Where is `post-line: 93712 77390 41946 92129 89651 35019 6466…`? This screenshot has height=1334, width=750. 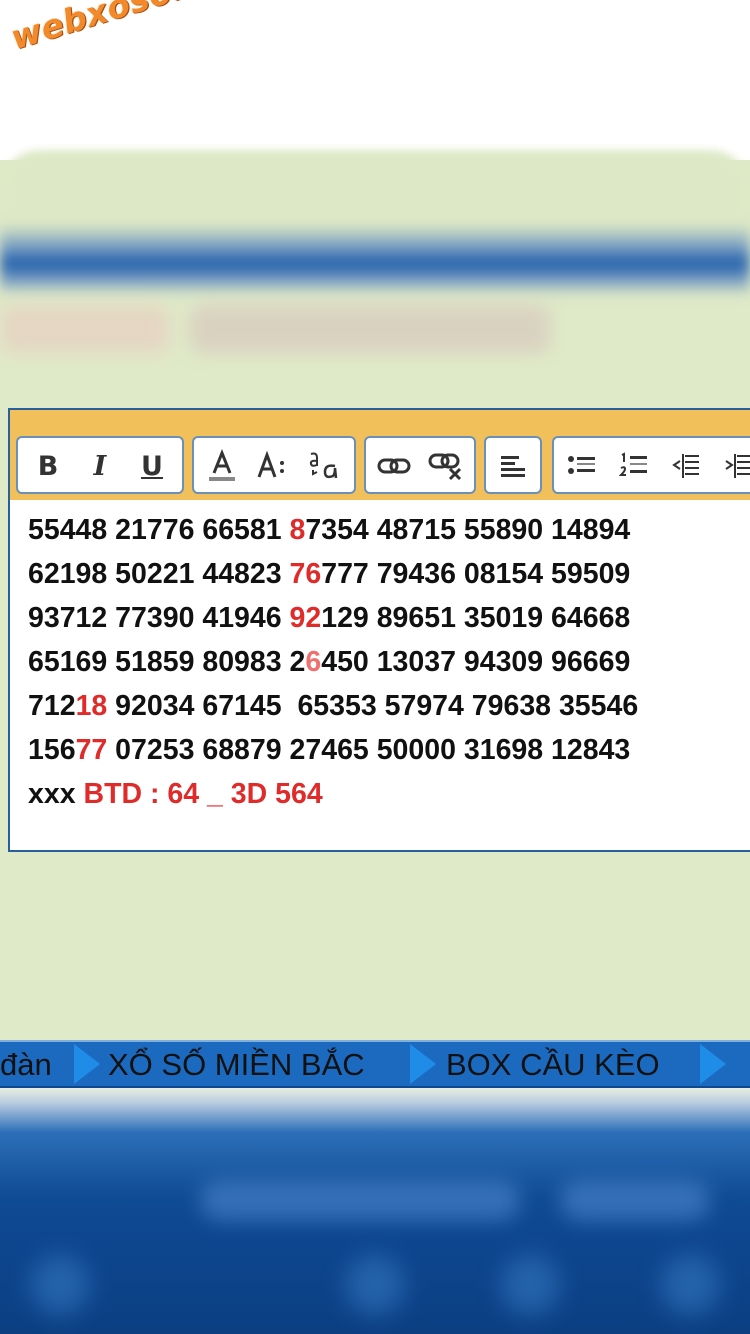
post-line: 93712 77390 41946 92129 89651 35019 6466… is located at coordinates (388, 618).